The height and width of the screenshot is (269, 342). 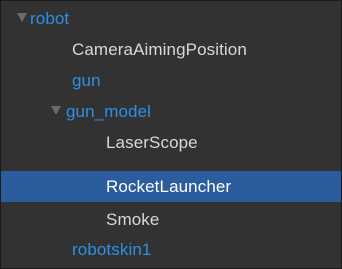 What do you see at coordinates (152, 142) in the screenshot?
I see `tree-item-label: LaserScope` at bounding box center [152, 142].